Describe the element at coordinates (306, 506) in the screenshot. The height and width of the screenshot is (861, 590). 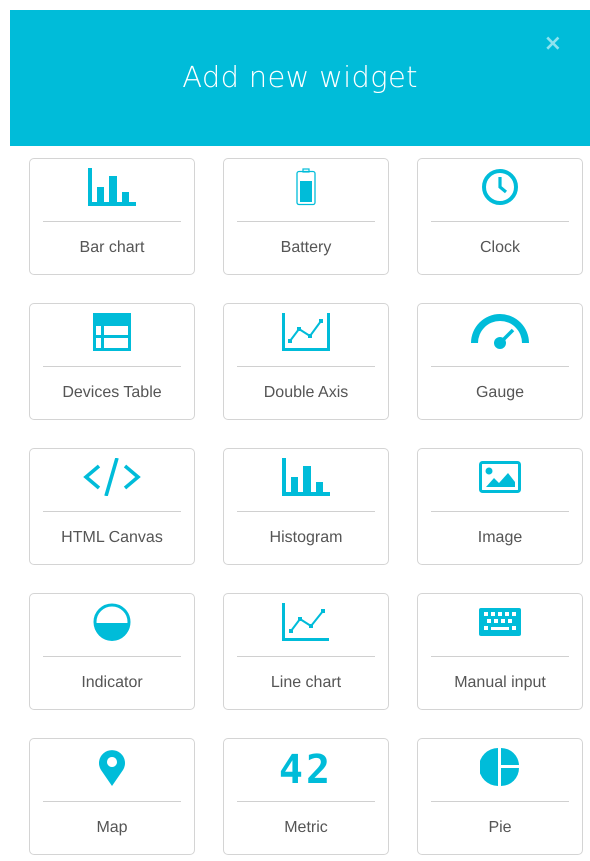
I see `widget-option: Histogram` at that location.